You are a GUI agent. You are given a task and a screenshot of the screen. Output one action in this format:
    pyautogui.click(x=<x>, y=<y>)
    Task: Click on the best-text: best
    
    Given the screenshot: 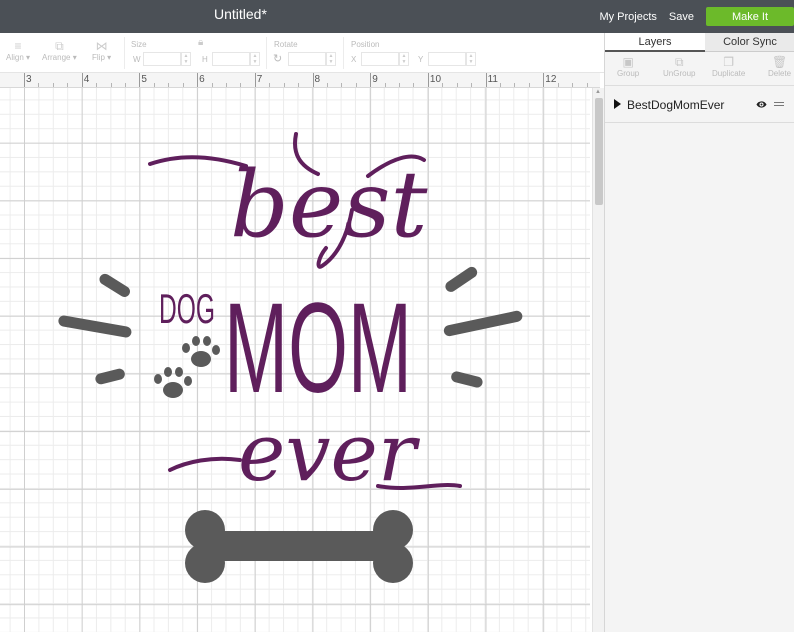 What is the action you would take?
    pyautogui.click(x=329, y=204)
    